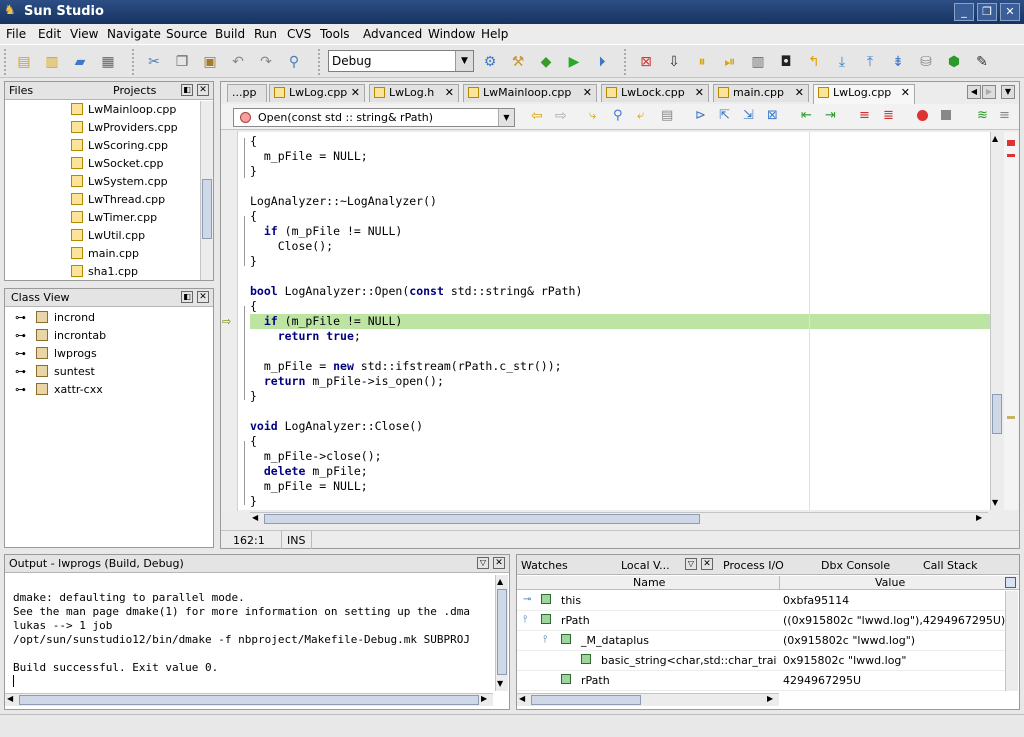  What do you see at coordinates (830, 115) in the screenshot?
I see `shift-right-icon: ⇥` at bounding box center [830, 115].